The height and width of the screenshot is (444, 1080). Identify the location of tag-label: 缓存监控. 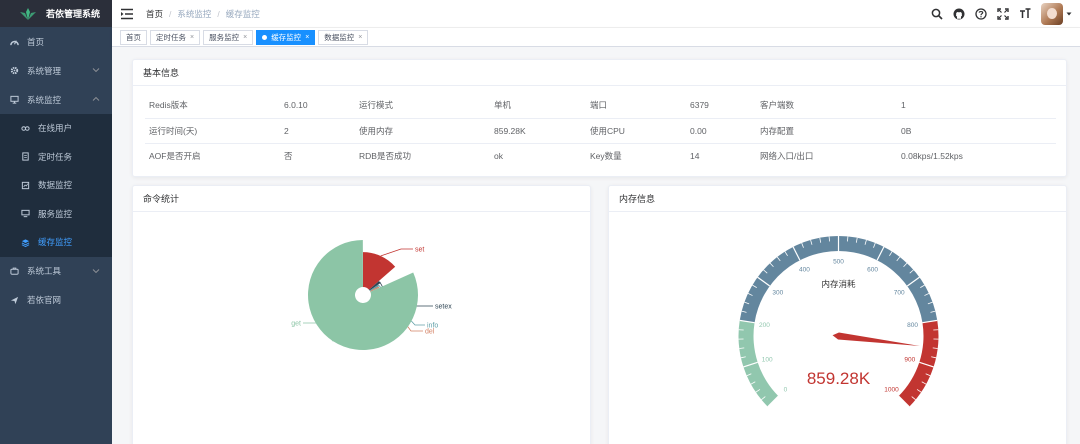
(286, 37).